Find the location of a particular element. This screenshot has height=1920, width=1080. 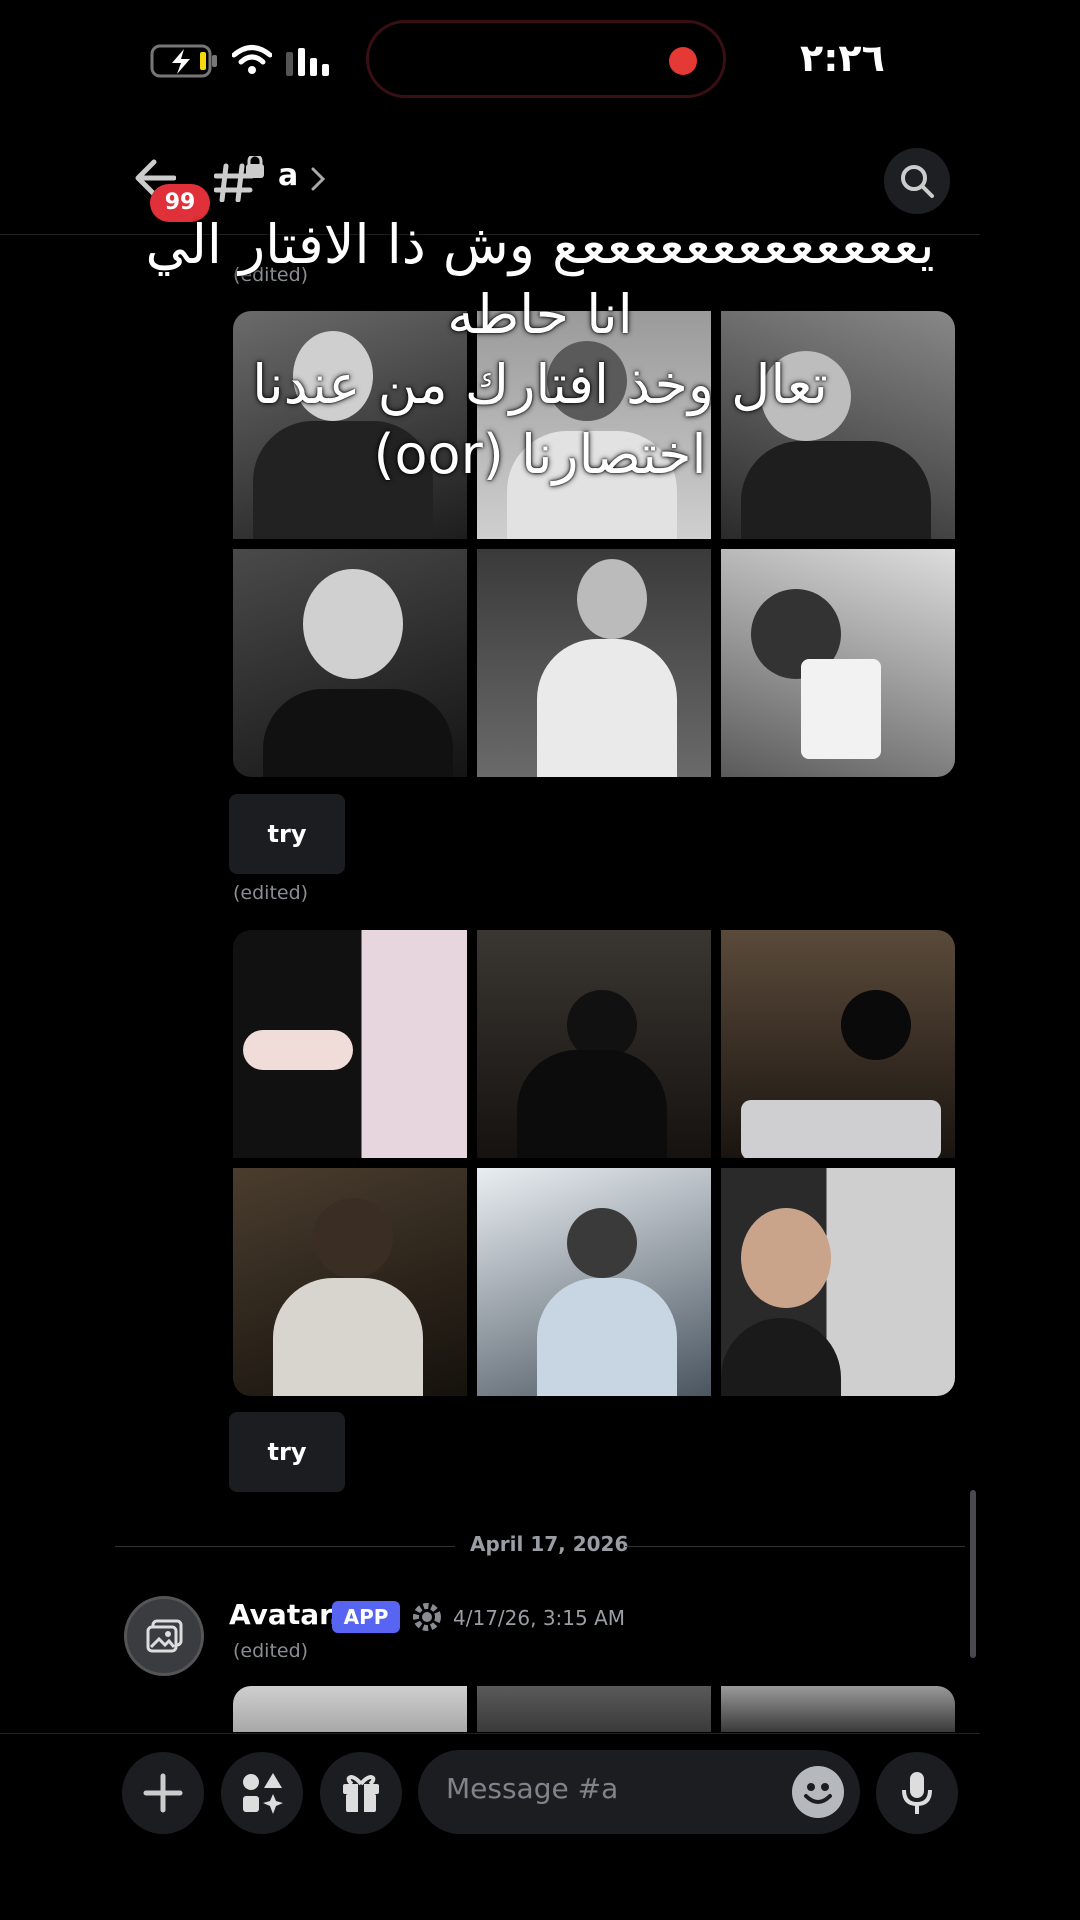

message-placeholder: Message #a is located at coordinates (532, 1788).